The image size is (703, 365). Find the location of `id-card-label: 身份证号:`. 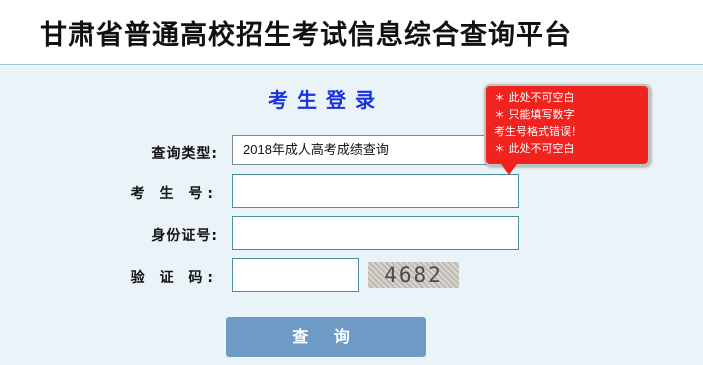

id-card-label: 身份证号: is located at coordinates (184, 236).